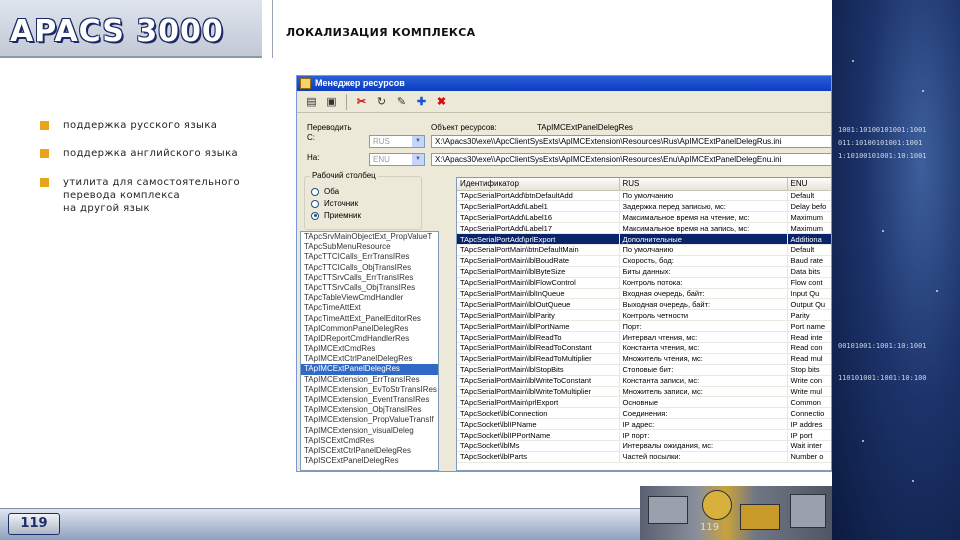 The height and width of the screenshot is (540, 960). What do you see at coordinates (809, 402) in the screenshot?
I see `cell-enu: Common` at bounding box center [809, 402].